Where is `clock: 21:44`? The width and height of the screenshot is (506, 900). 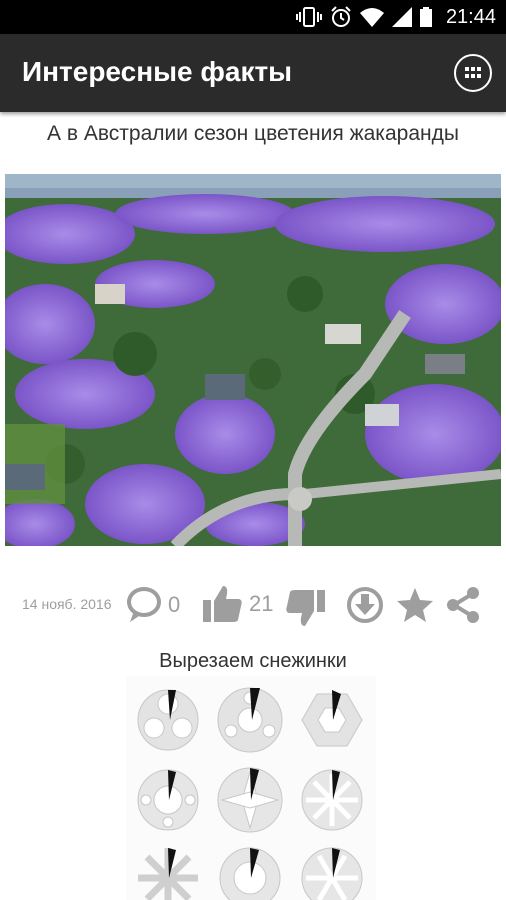
clock: 21:44 is located at coordinates (470, 16).